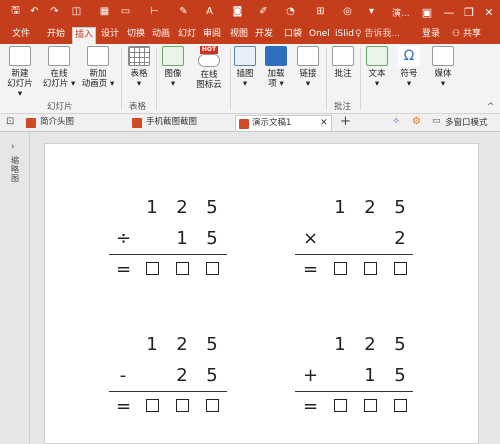 Image resolution: width=500 pixels, height=444 pixels. What do you see at coordinates (59, 67) in the screenshot?
I see `online-slide-button: 在线 幻灯片 ▾` at bounding box center [59, 67].